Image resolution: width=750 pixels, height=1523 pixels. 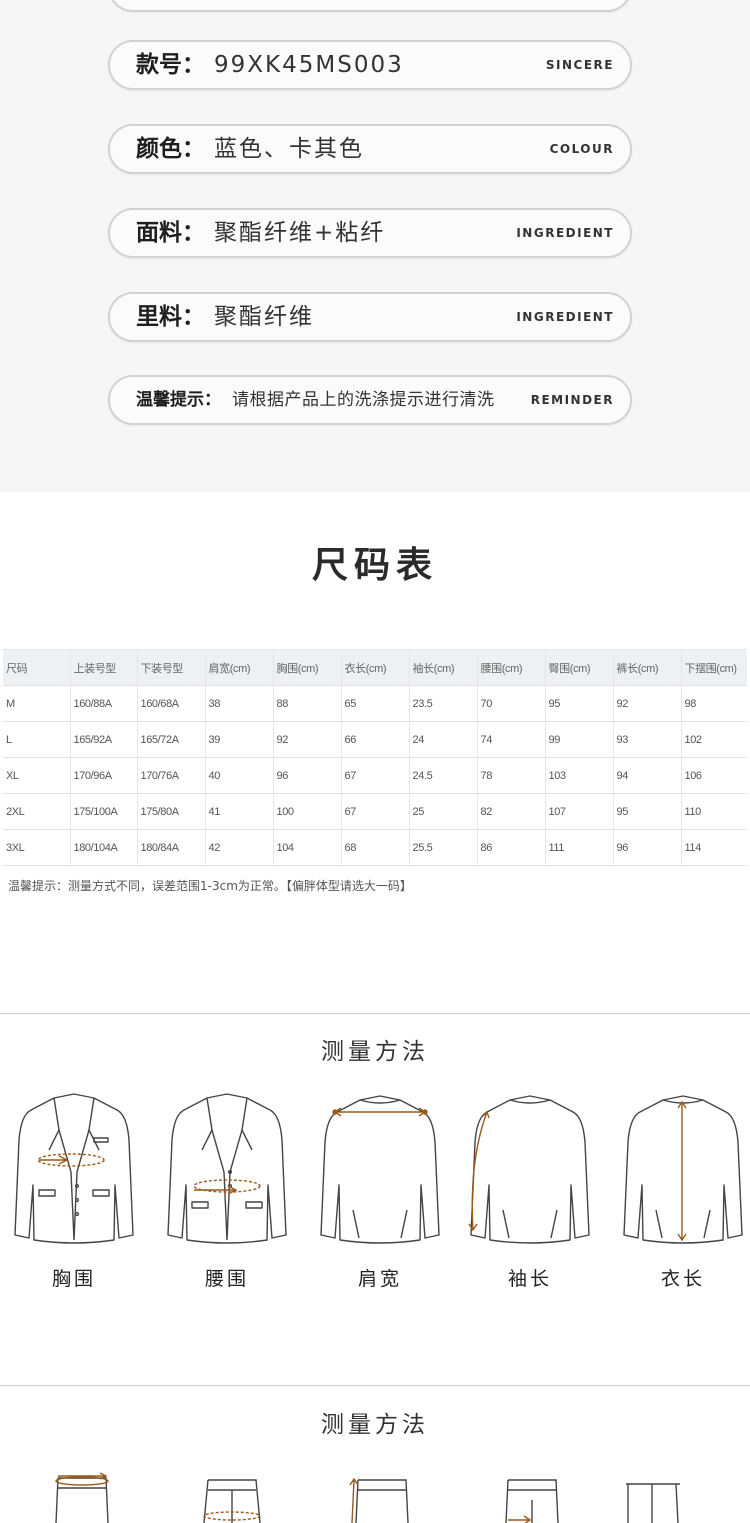 What do you see at coordinates (103, 739) in the screenshot?
I see `table-cell: 165/92A` at bounding box center [103, 739].